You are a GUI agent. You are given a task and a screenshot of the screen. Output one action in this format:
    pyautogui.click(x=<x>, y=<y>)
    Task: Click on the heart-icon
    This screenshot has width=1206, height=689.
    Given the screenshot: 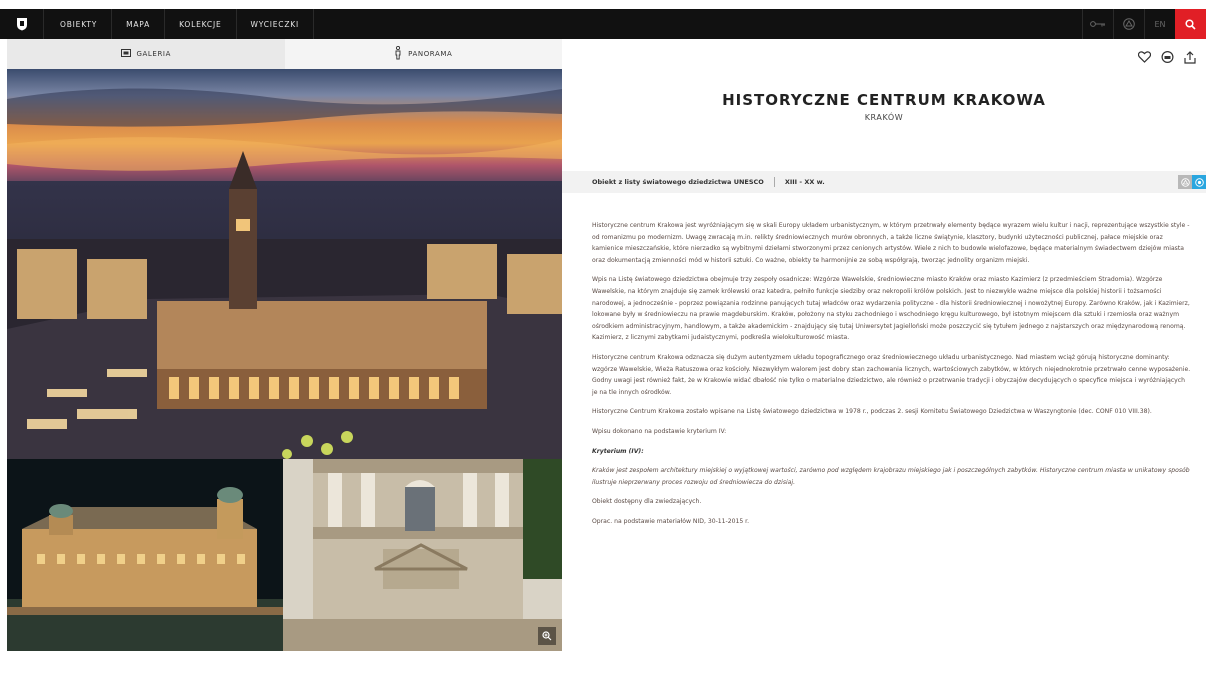 What is the action you would take?
    pyautogui.click(x=1144, y=57)
    